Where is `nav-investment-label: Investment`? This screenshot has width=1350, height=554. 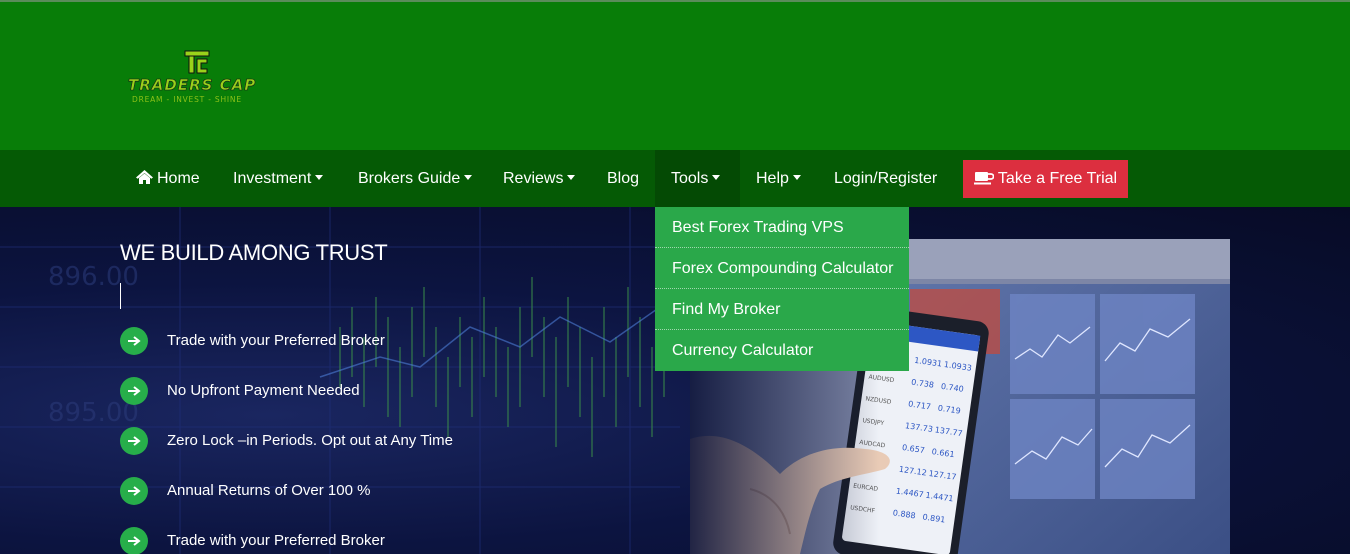 nav-investment-label: Investment is located at coordinates (272, 178).